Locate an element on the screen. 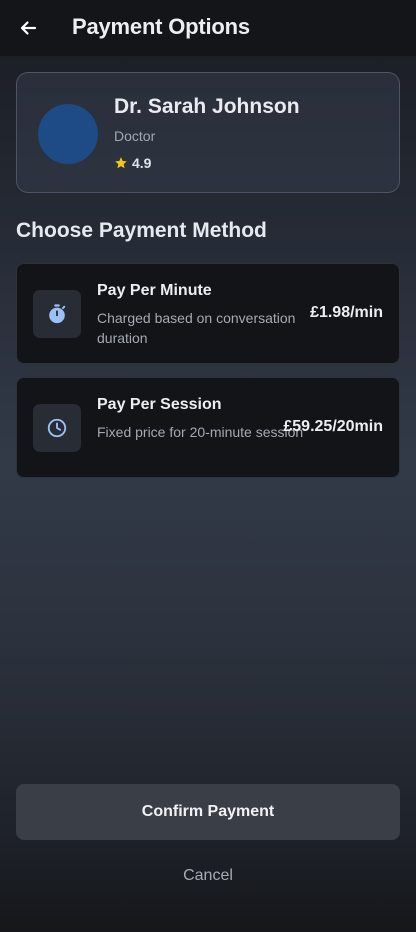 This screenshot has width=416, height=932. doctor-rating: 4.9 is located at coordinates (132, 163).